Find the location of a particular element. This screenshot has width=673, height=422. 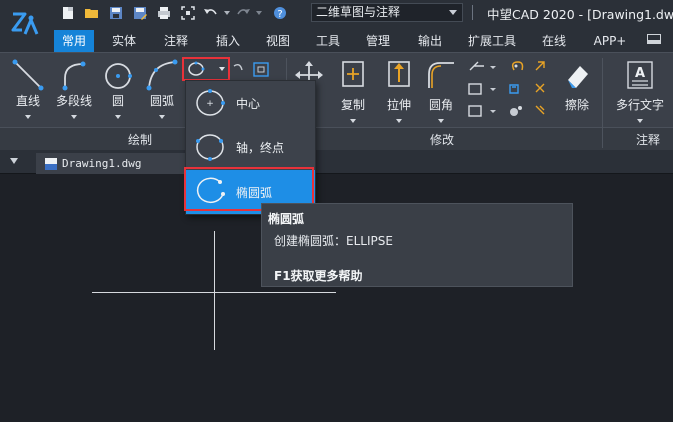

modify-small-tools is located at coordinates (511, 90).